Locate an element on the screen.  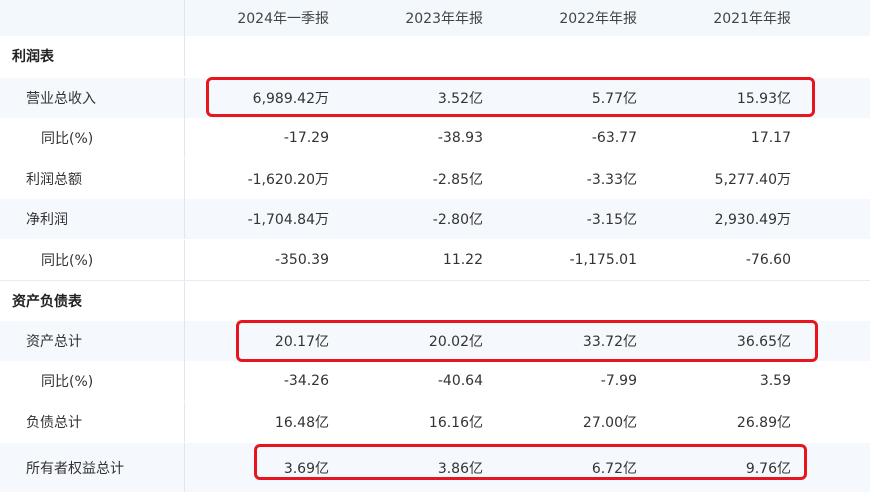
table-row-net-profit: 净利润 -1,704.84万 -2.80亿 -3.15亿 2,930.49万 is located at coordinates (435, 219).